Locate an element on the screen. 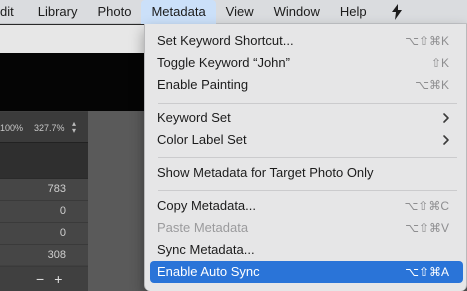 This screenshot has height=291, width=467. zoom-100: 100% is located at coordinates (11, 128).